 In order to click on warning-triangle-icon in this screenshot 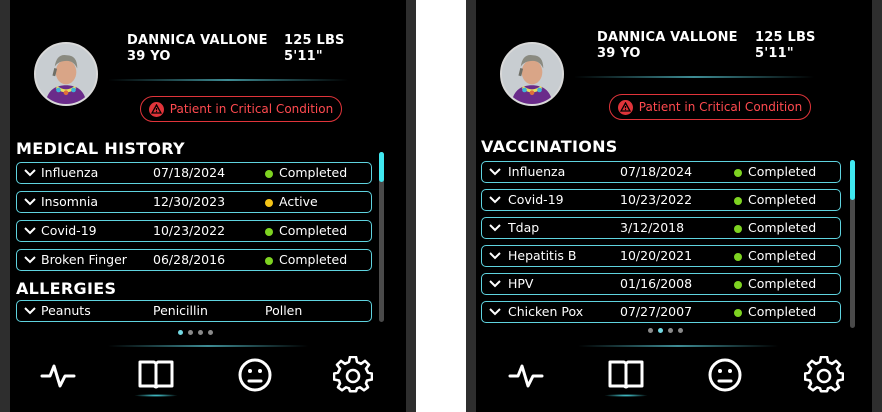, I will do `click(625, 107)`.